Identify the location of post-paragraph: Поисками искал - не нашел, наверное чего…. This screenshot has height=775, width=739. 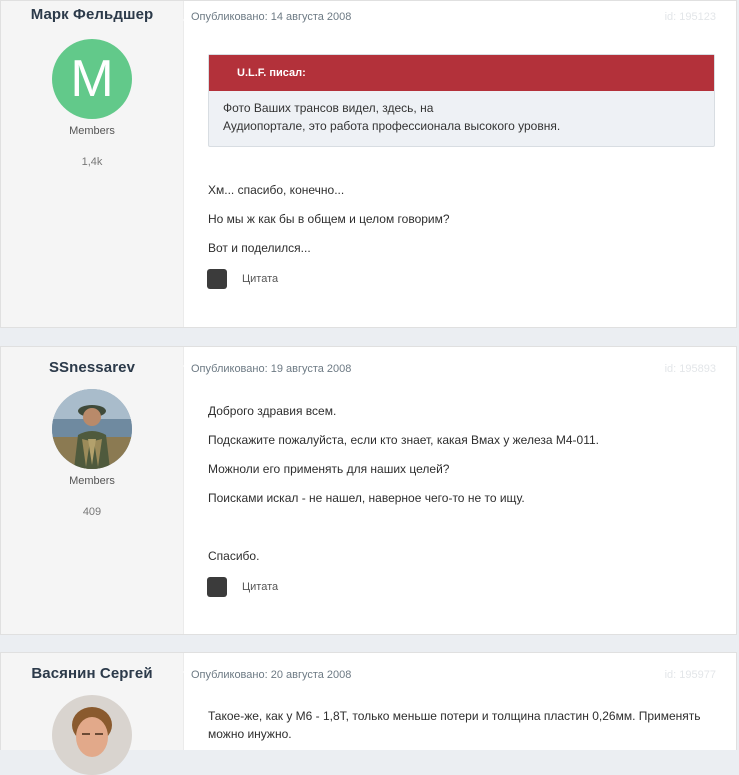
(366, 498).